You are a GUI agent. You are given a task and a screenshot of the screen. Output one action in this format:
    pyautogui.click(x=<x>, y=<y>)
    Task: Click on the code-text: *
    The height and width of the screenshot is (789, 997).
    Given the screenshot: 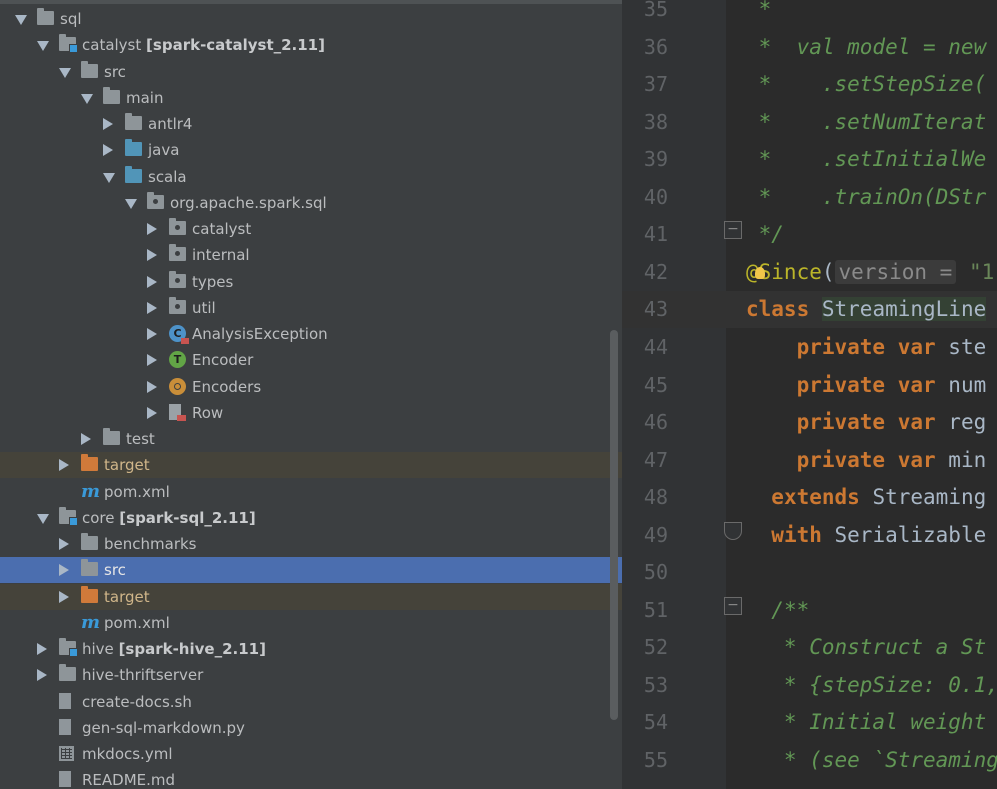 What is the action you would take?
    pyautogui.click(x=759, y=14)
    